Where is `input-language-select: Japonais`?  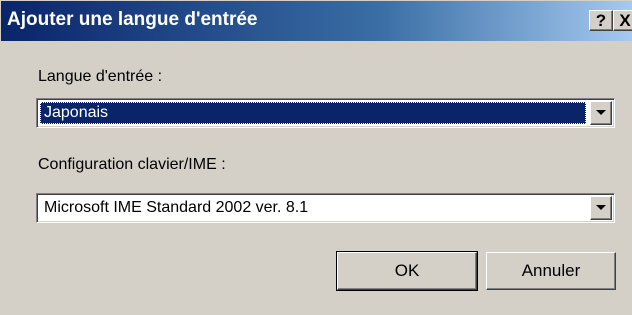
input-language-select: Japonais is located at coordinates (325, 113).